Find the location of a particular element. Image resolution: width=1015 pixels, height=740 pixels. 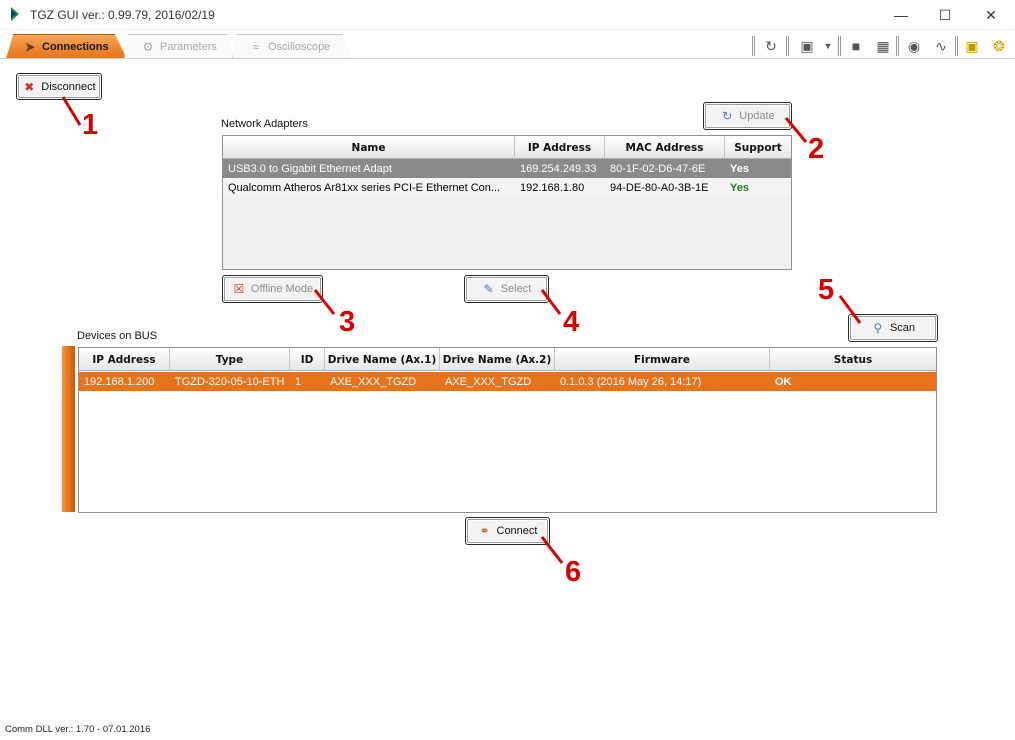

adapter-name: USB3.0 to Gigabit Ethernet Adapt is located at coordinates (310, 168).